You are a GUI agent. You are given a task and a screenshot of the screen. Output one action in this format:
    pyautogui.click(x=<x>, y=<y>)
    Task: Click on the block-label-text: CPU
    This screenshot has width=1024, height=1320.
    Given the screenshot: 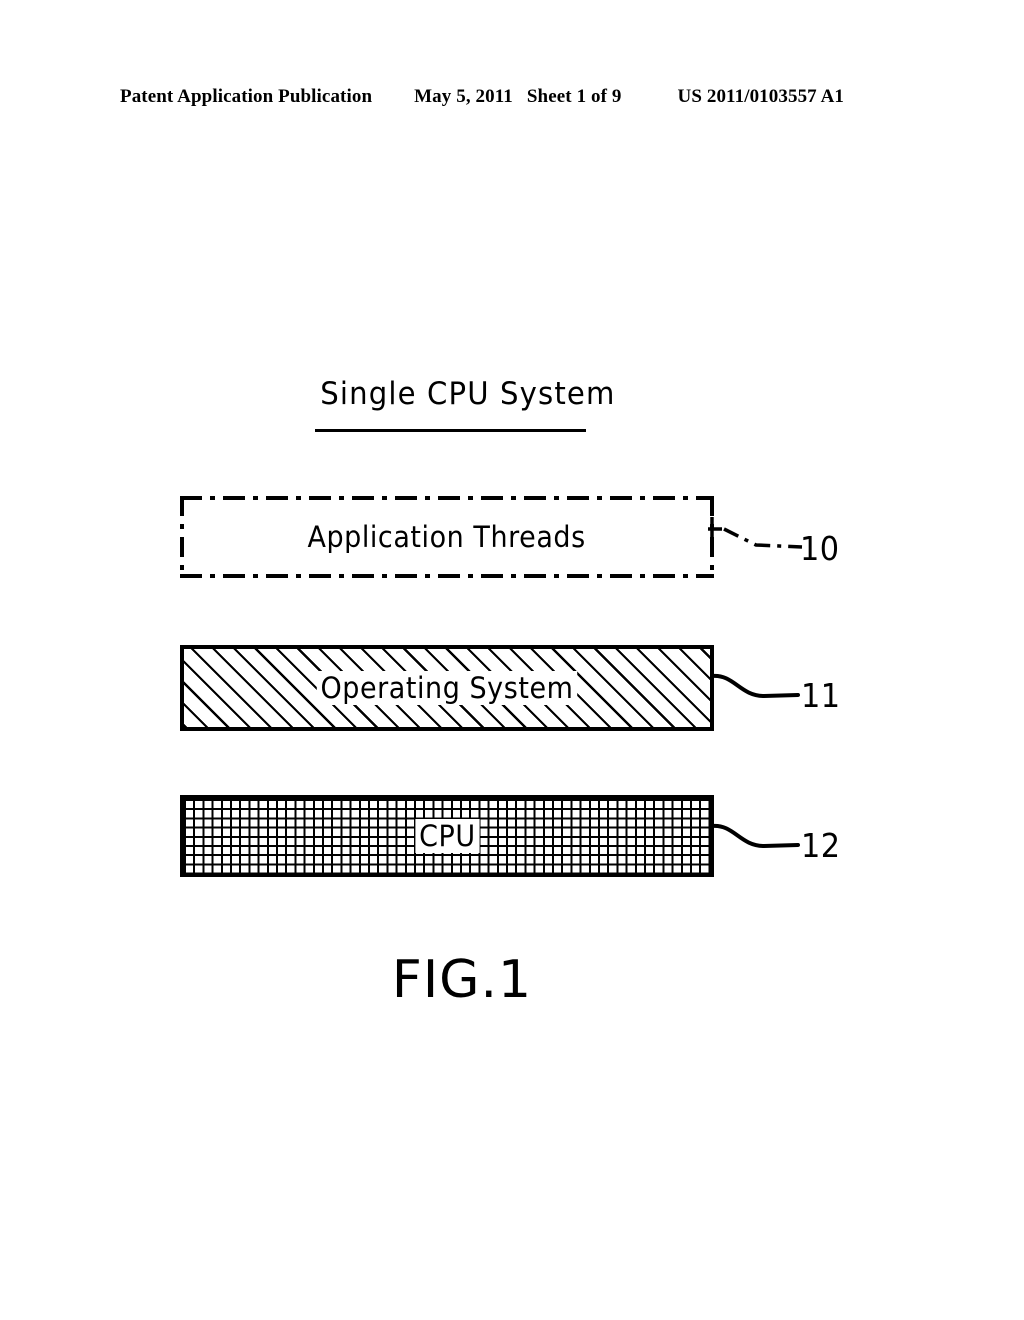 What is the action you would take?
    pyautogui.click(x=447, y=836)
    